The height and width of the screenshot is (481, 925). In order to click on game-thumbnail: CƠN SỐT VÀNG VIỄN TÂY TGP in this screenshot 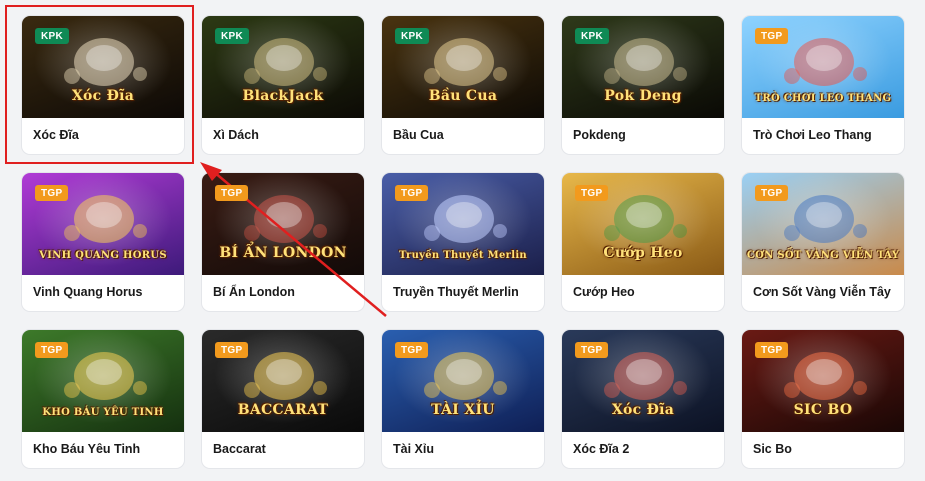, I will do `click(823, 224)`.